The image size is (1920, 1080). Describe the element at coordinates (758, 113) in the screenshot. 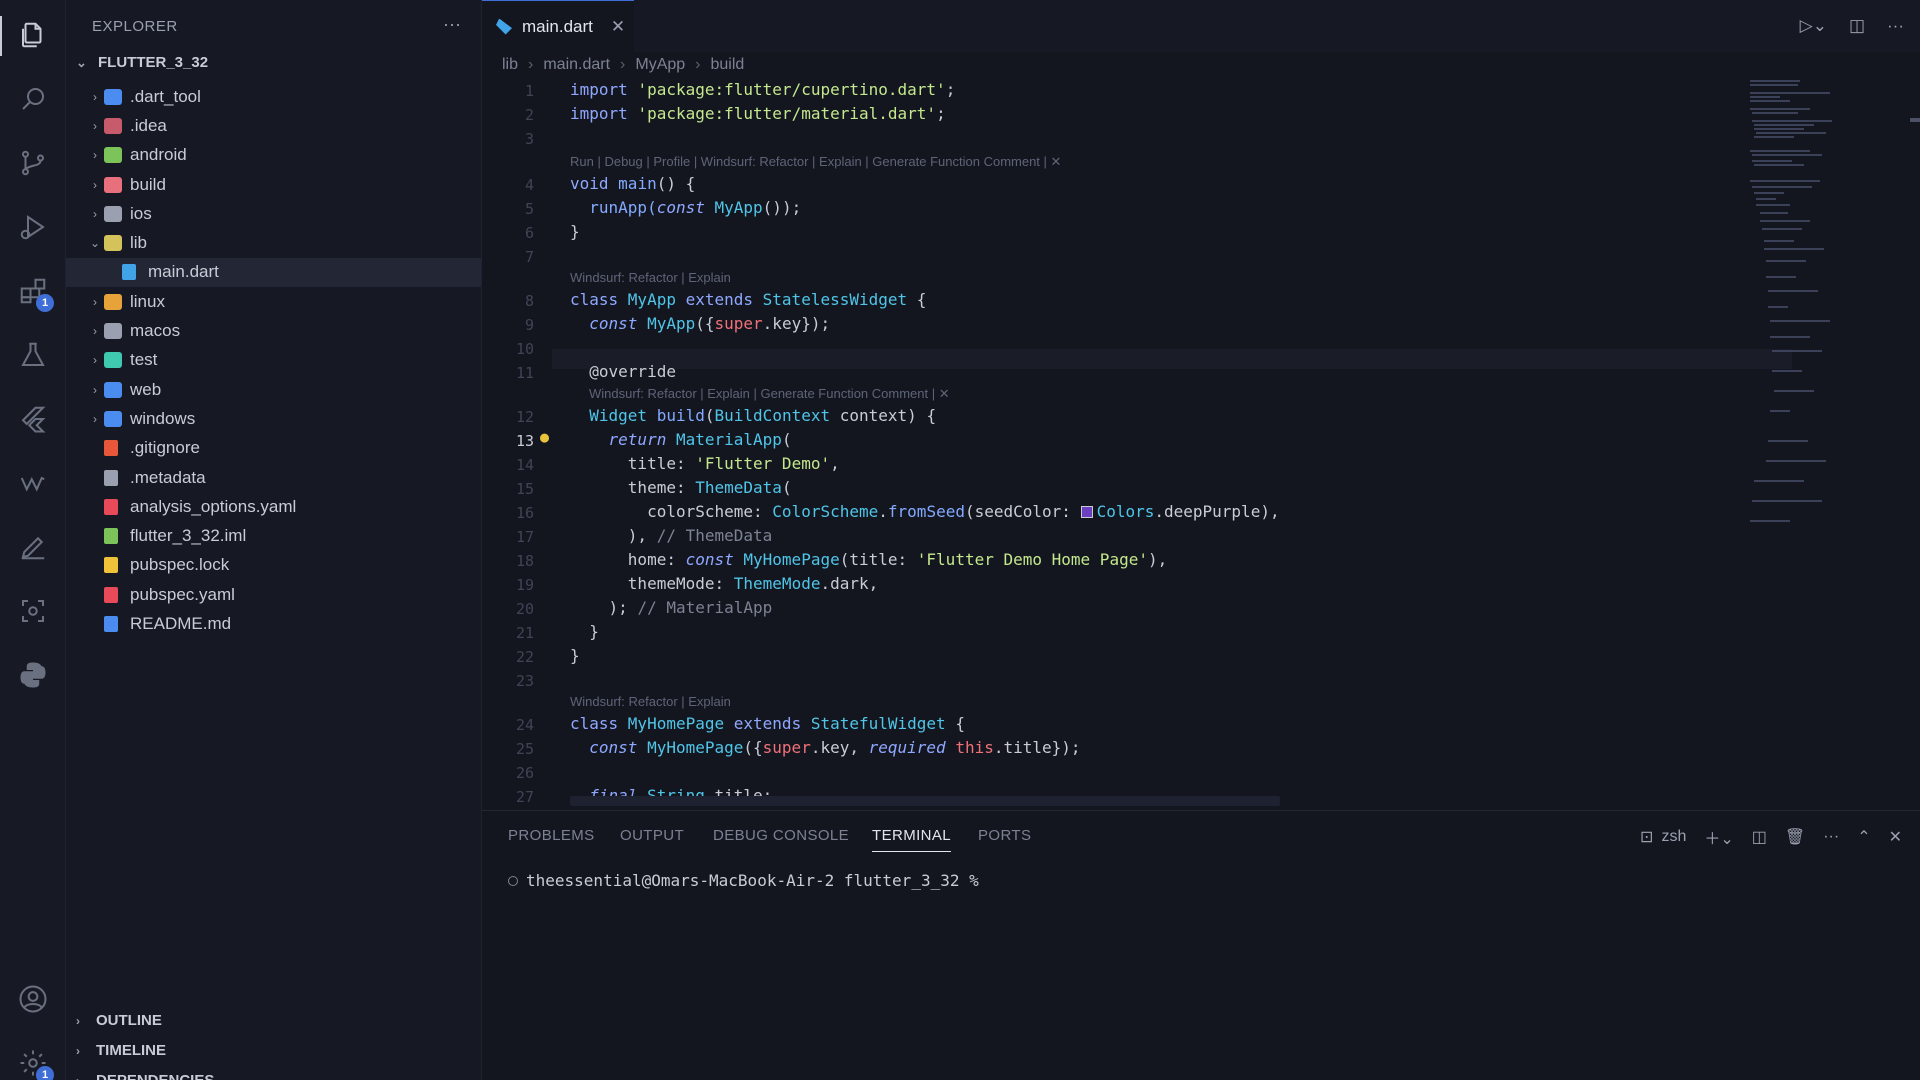

I see `code-line: import 'package:flutter/material.dart';` at that location.